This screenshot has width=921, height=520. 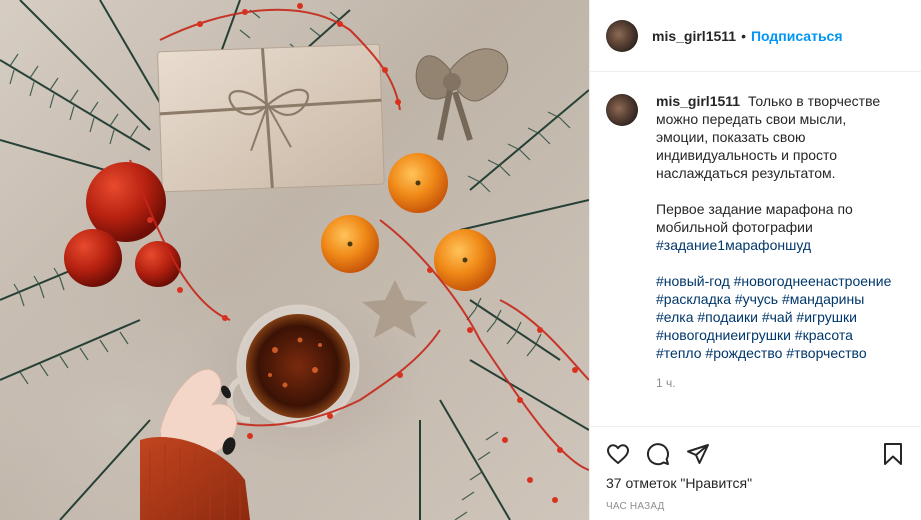 What do you see at coordinates (618, 454) in the screenshot?
I see `heart-icon` at bounding box center [618, 454].